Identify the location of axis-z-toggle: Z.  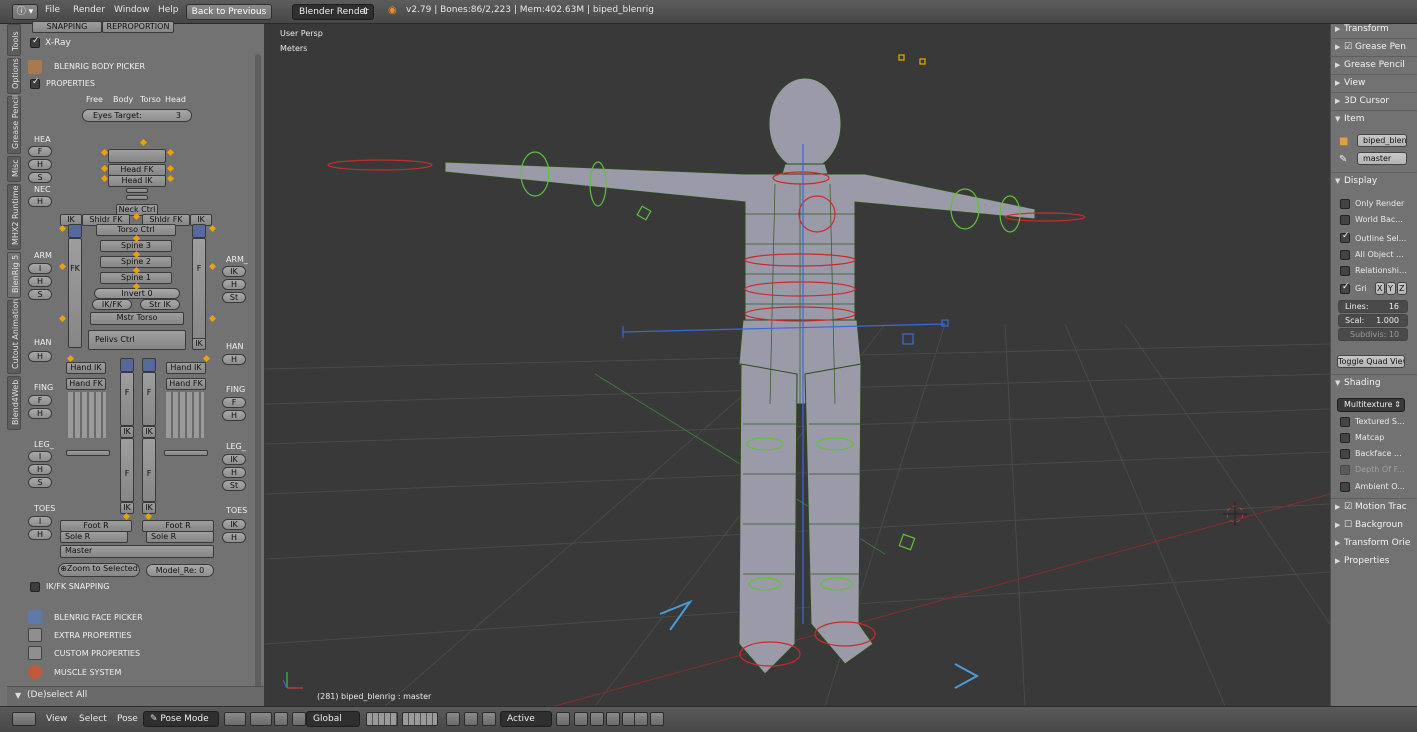
(1402, 288).